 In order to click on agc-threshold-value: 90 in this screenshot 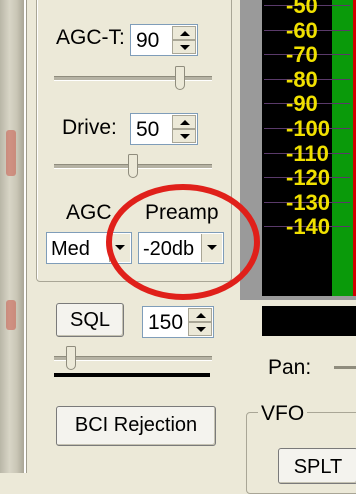, I will do `click(148, 40)`.